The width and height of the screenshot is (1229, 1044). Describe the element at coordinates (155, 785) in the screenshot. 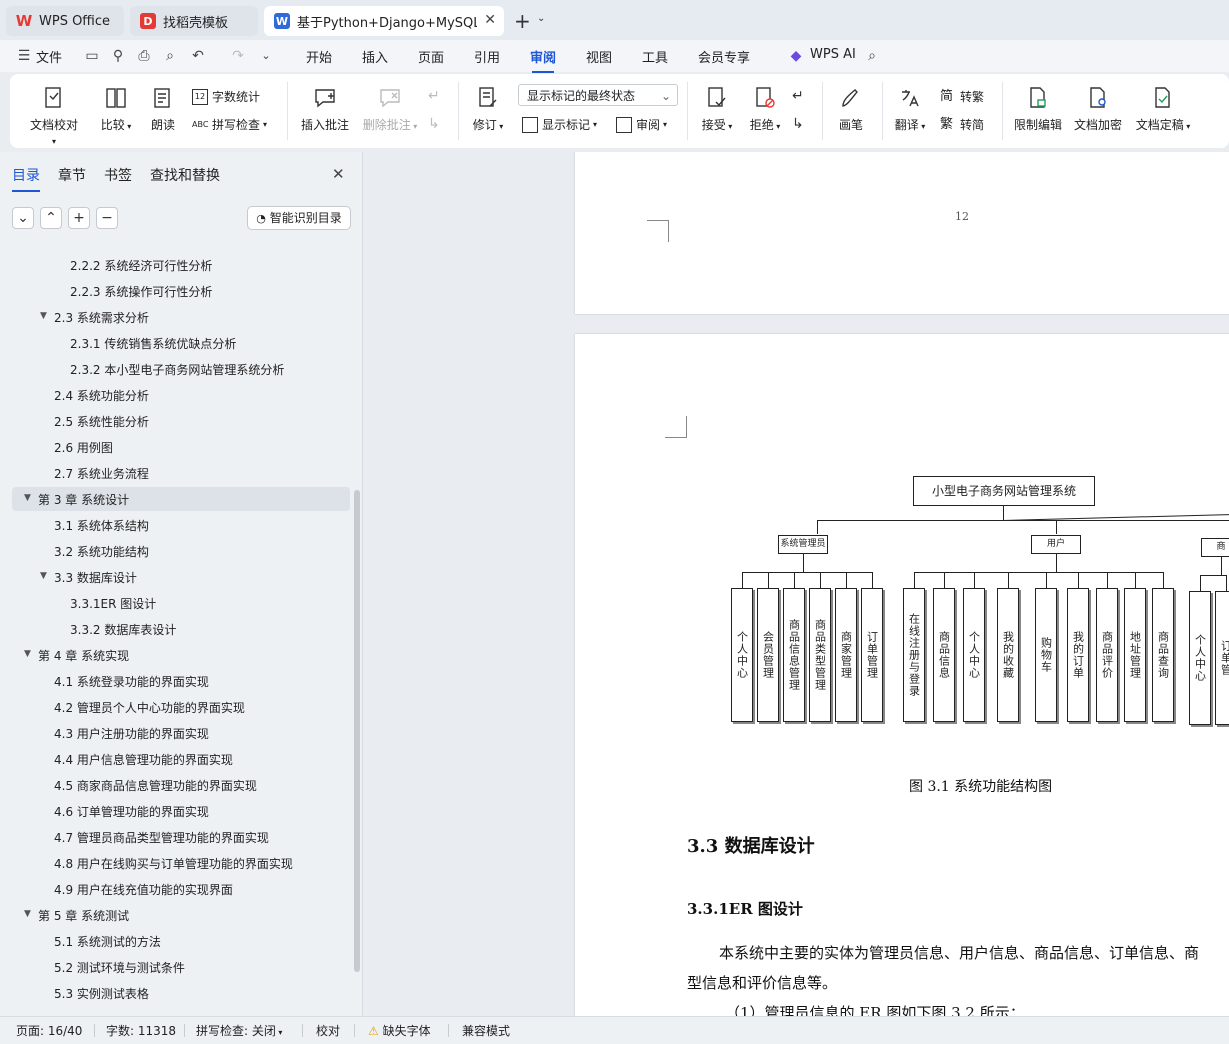

I see `toc-item: 4.5 商家商品信息管理功能的界面实现` at that location.